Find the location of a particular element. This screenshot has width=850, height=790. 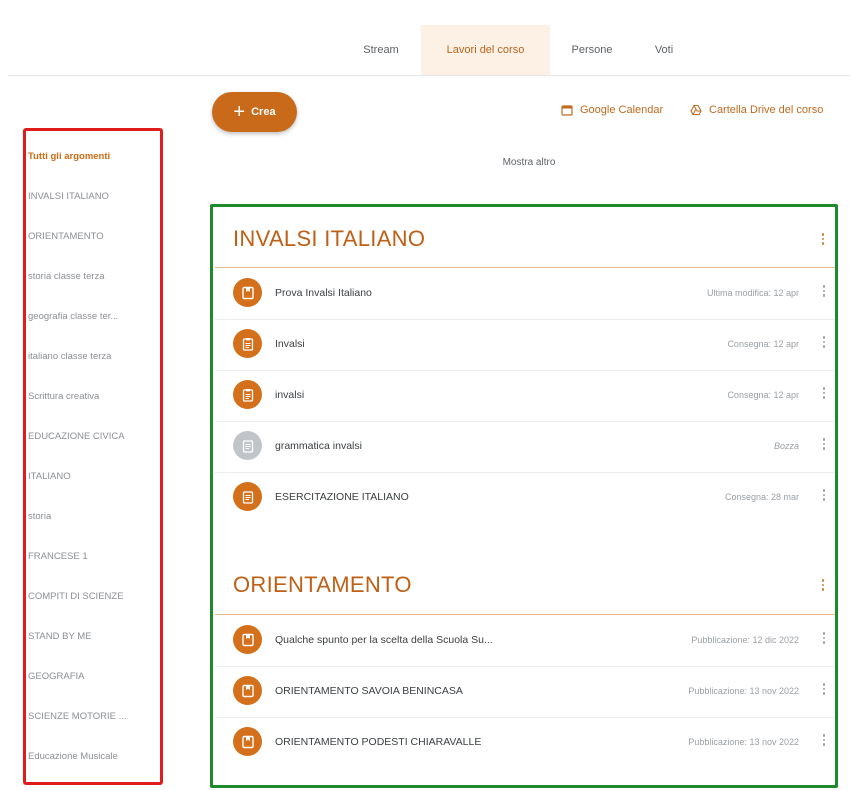

tab-persone: Persone is located at coordinates (592, 50).